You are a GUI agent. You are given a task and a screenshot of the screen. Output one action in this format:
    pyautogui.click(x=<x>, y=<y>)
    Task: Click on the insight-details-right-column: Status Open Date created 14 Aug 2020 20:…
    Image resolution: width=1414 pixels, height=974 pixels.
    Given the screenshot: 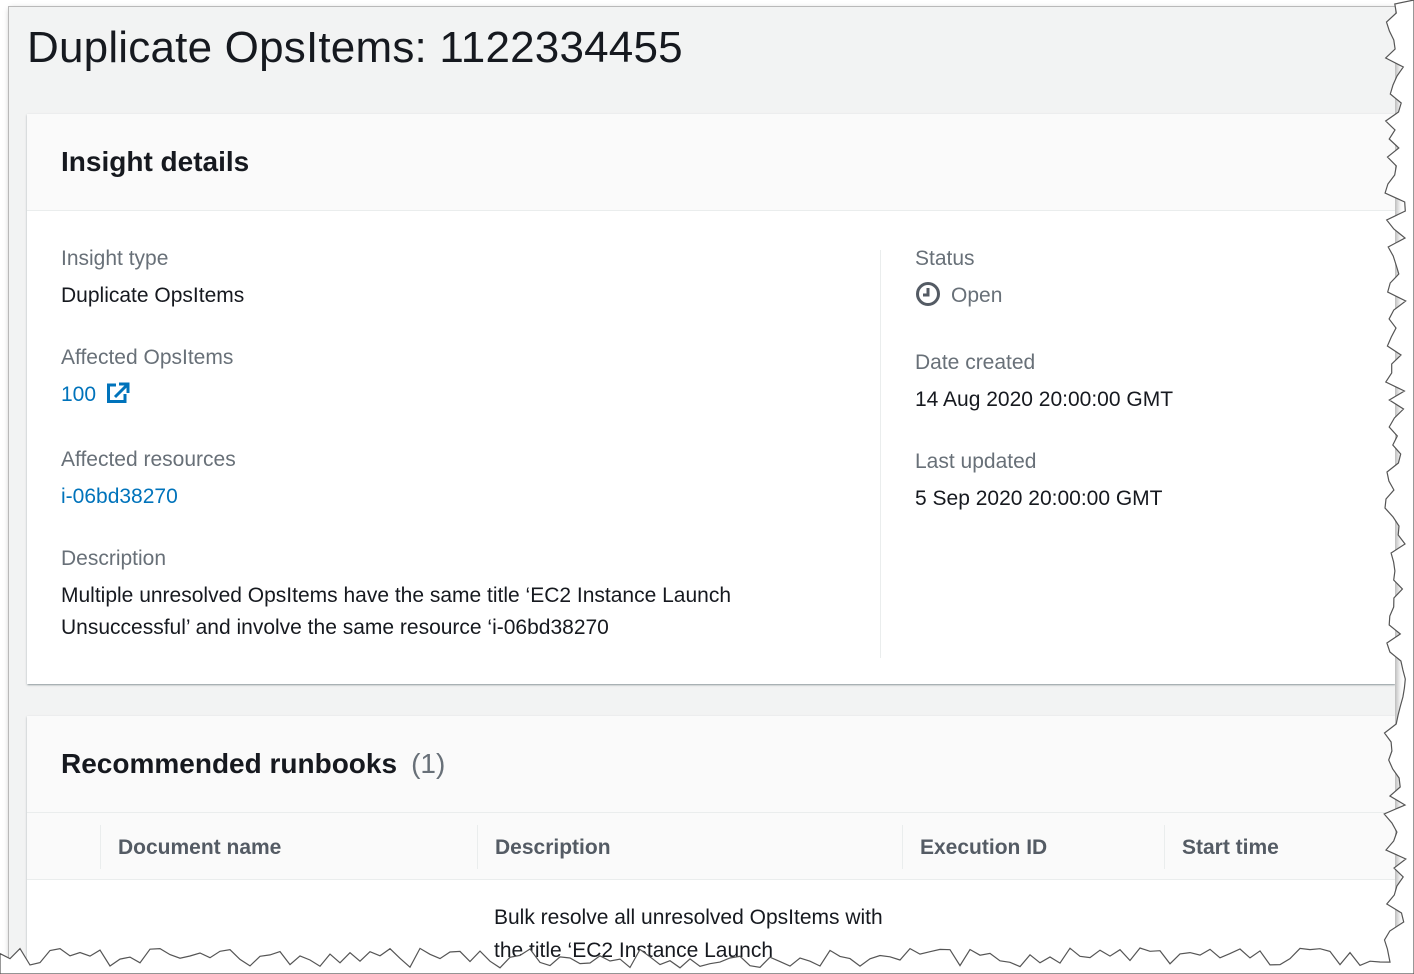 What is the action you would take?
    pyautogui.click(x=1155, y=395)
    